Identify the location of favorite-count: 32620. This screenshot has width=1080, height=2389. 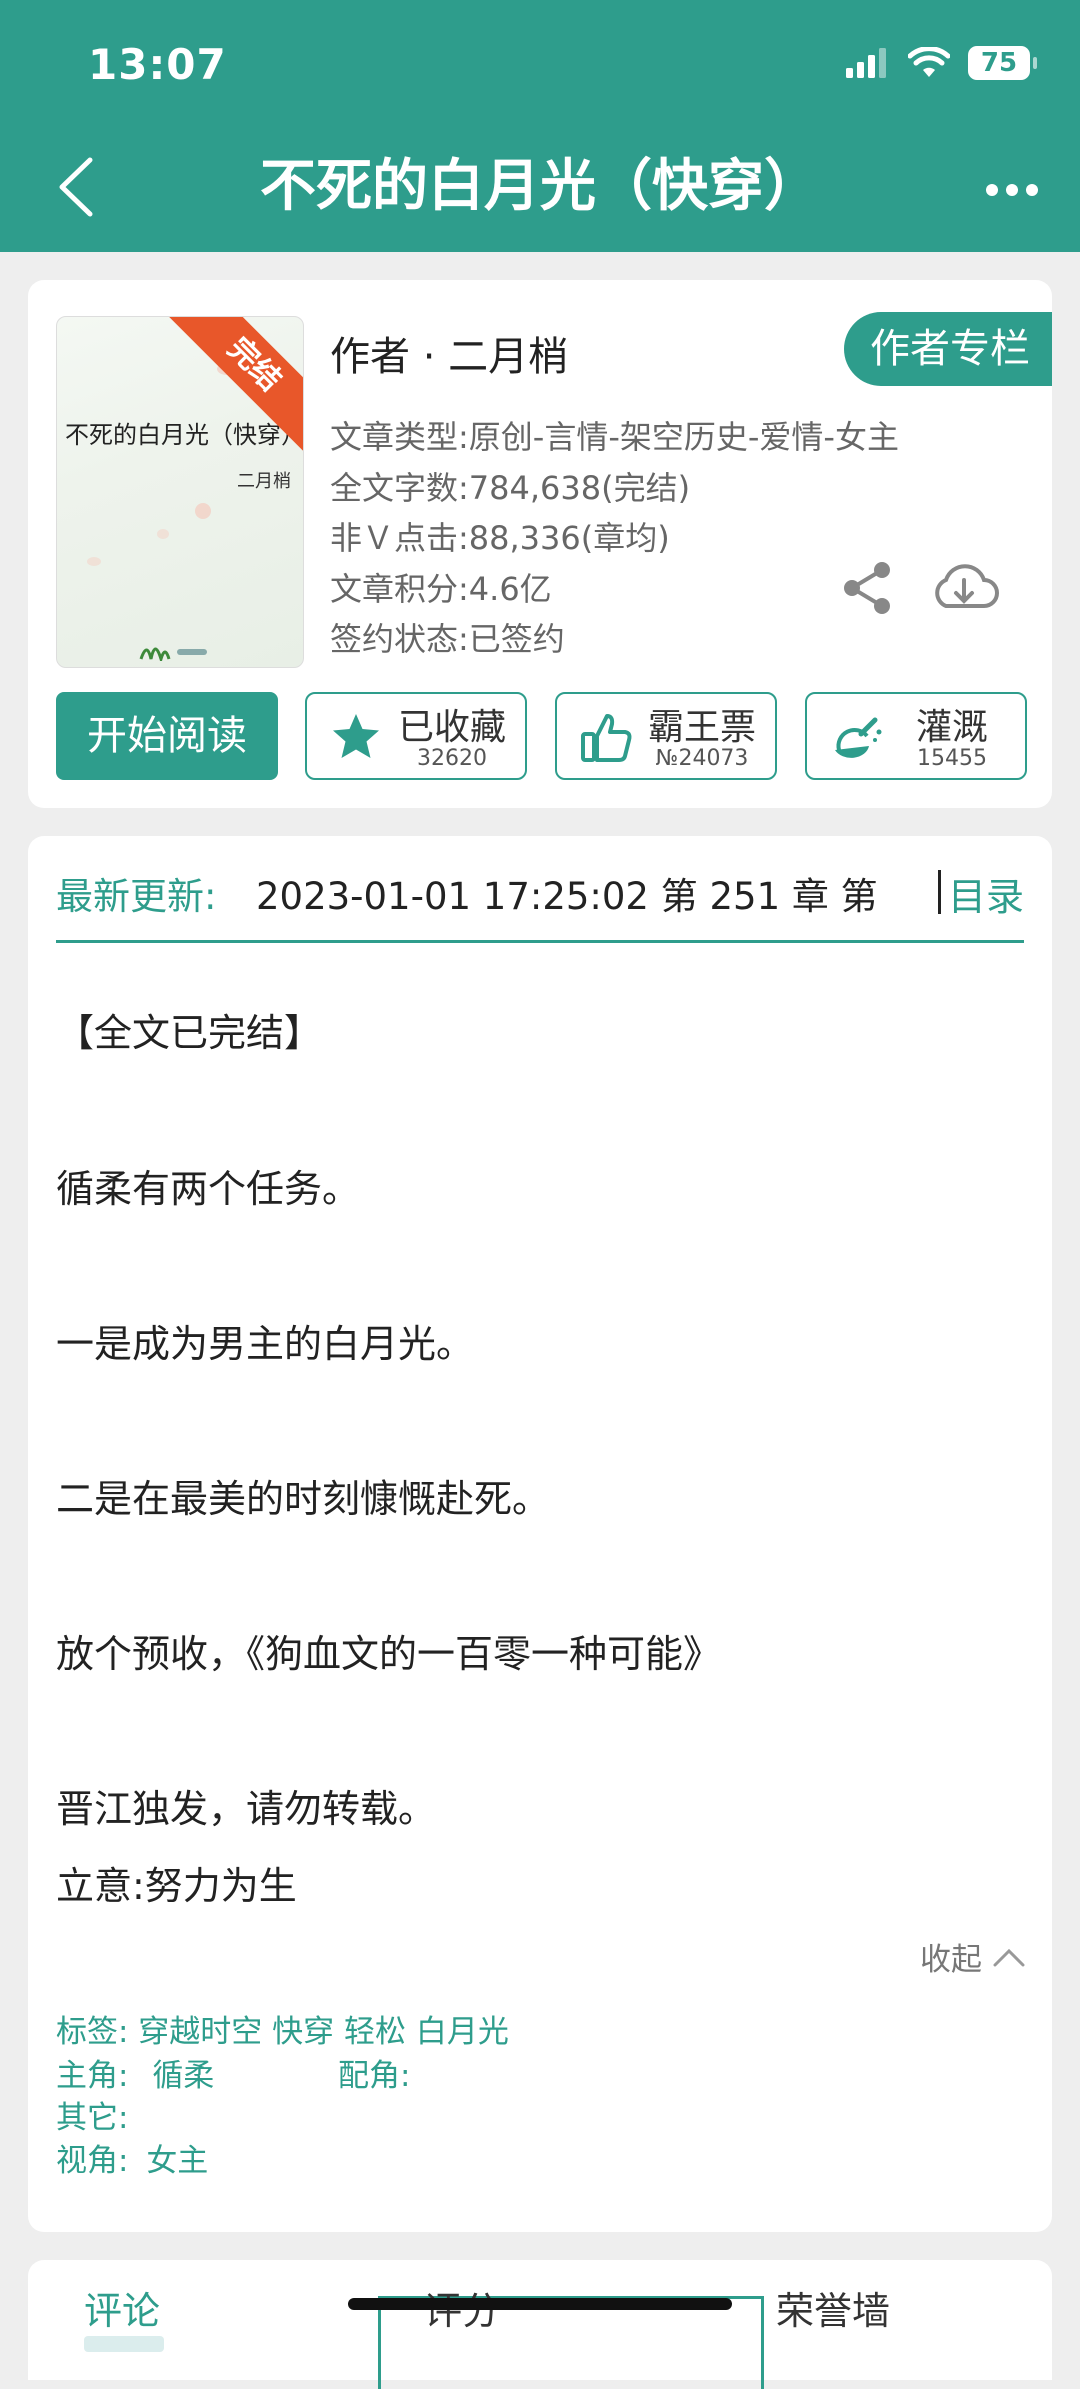
(452, 758).